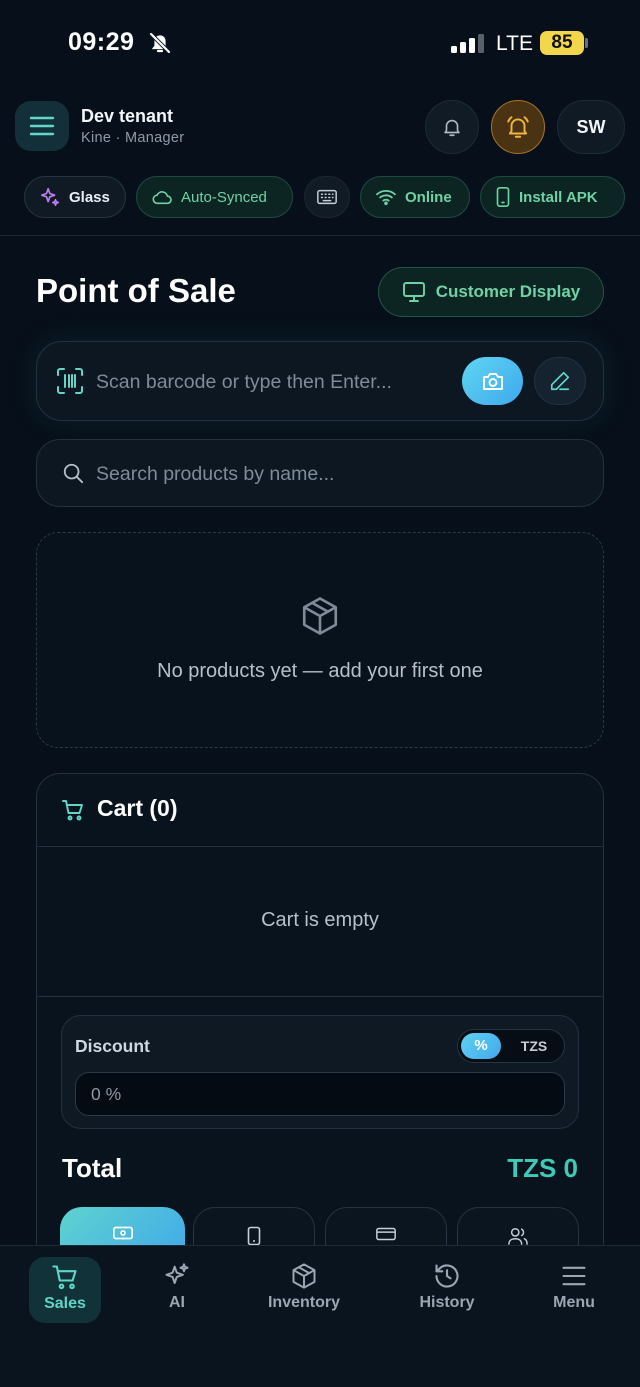 This screenshot has width=640, height=1387. Describe the element at coordinates (70, 381) in the screenshot. I see `barcode-scan-icon` at that location.